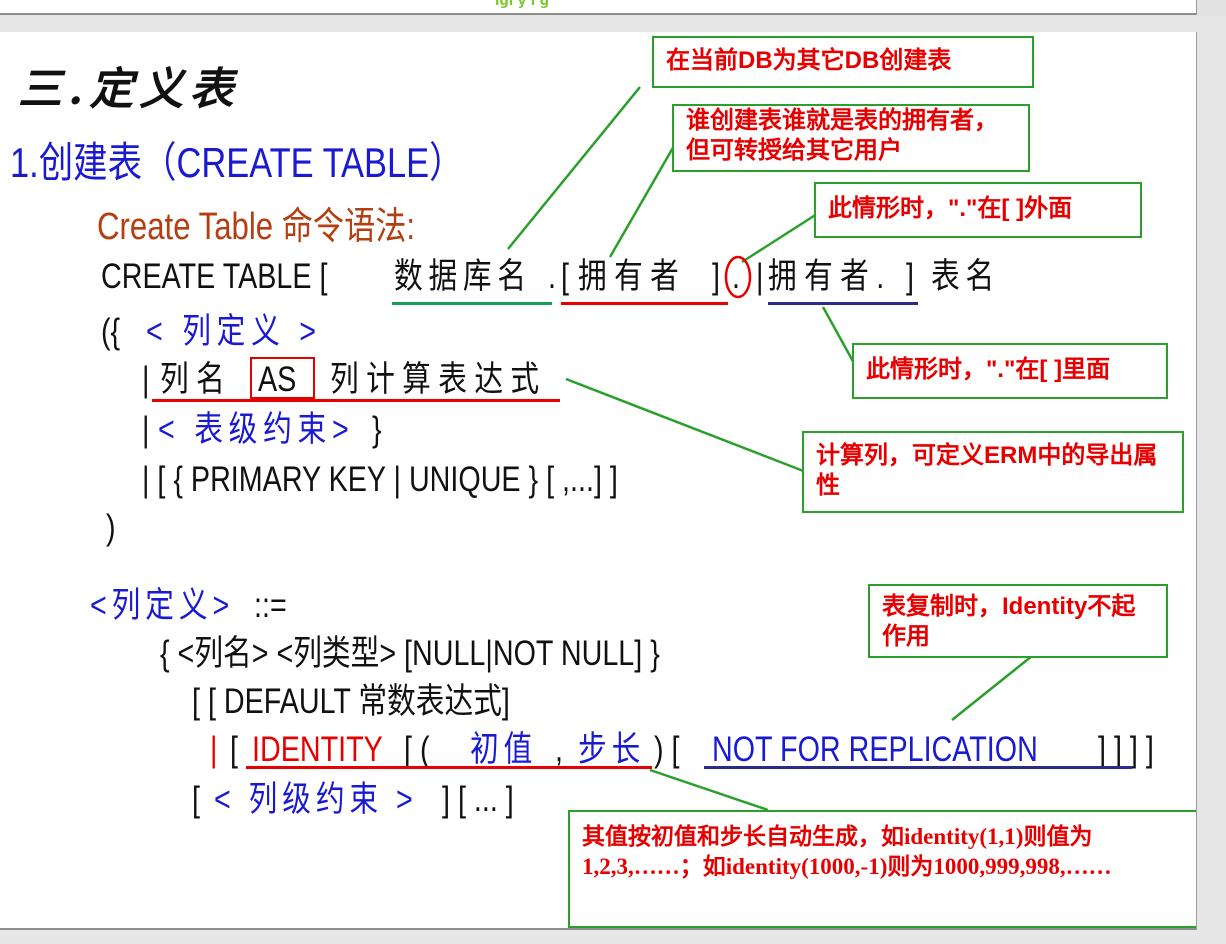 Image resolution: width=1226 pixels, height=944 pixels. I want to click on syntax-label: Create Table 命令语法:, so click(256, 227).